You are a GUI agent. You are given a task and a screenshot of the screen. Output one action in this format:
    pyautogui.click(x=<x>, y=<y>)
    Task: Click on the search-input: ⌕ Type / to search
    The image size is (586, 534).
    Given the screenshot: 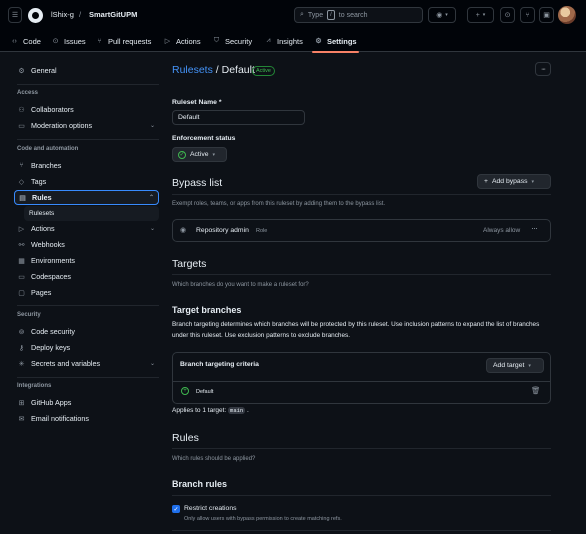 What is the action you would take?
    pyautogui.click(x=358, y=15)
    